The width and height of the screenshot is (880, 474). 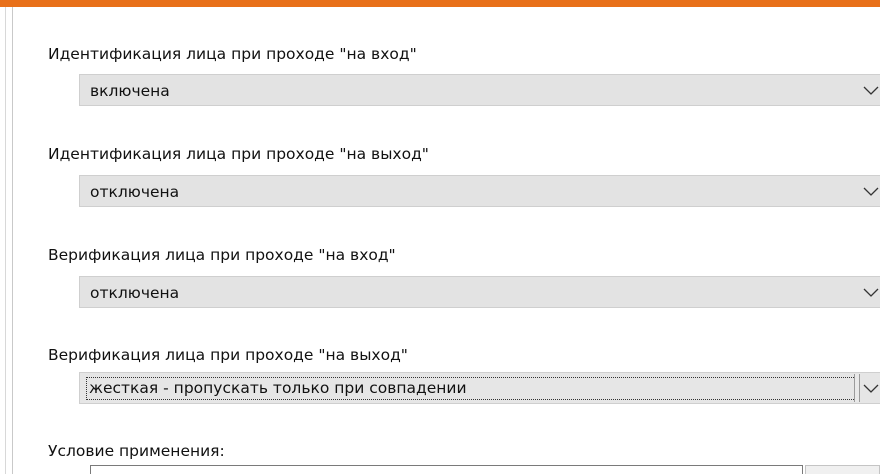 What do you see at coordinates (842, 469) in the screenshot?
I see `condition-input-button` at bounding box center [842, 469].